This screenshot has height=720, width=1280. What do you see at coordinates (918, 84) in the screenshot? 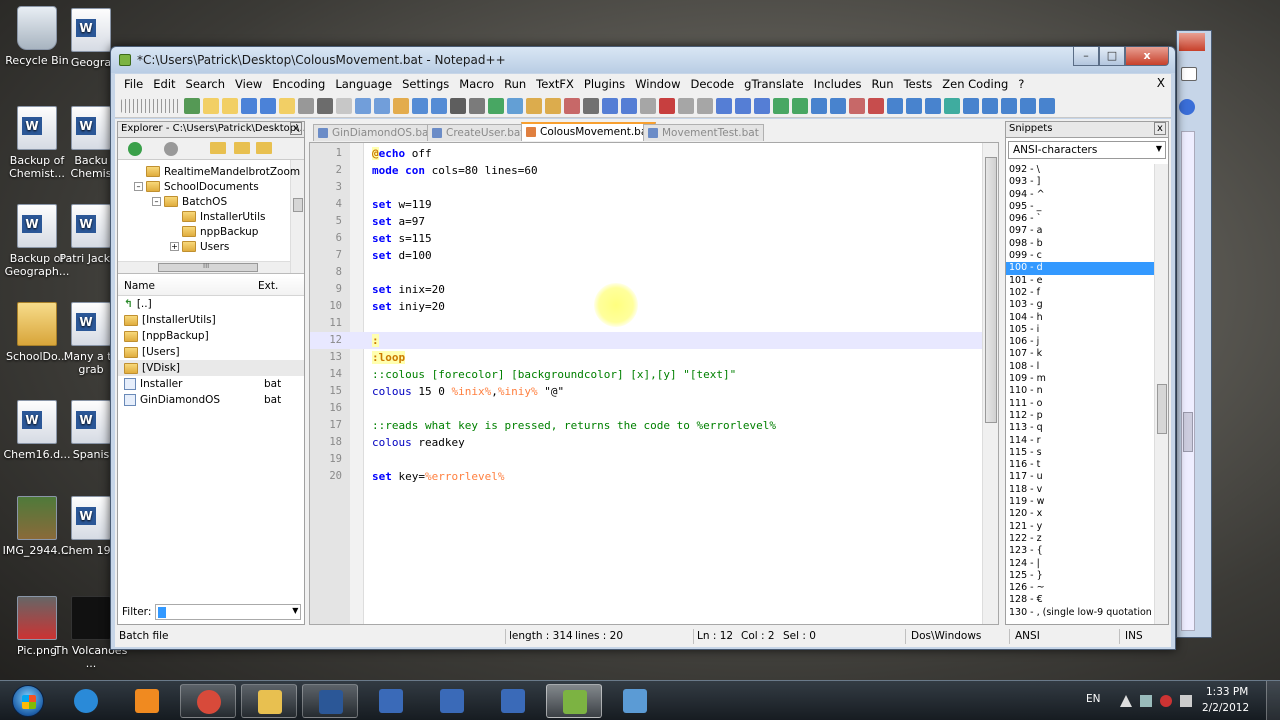
I see `menu-tests: Tests` at bounding box center [918, 84].